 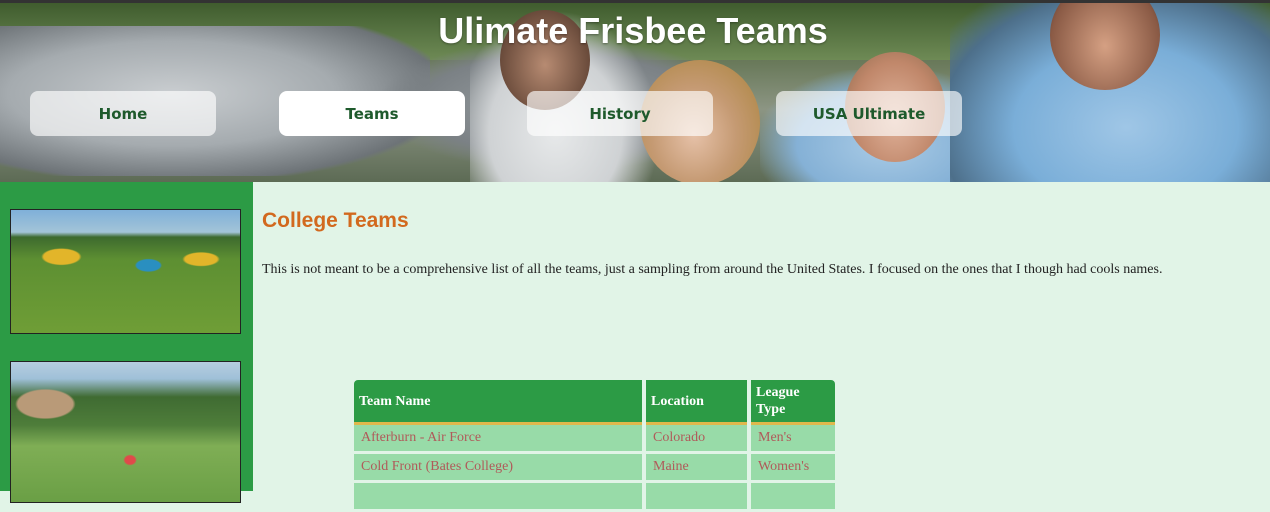 What do you see at coordinates (793, 402) in the screenshot?
I see `header-league-type: League Type` at bounding box center [793, 402].